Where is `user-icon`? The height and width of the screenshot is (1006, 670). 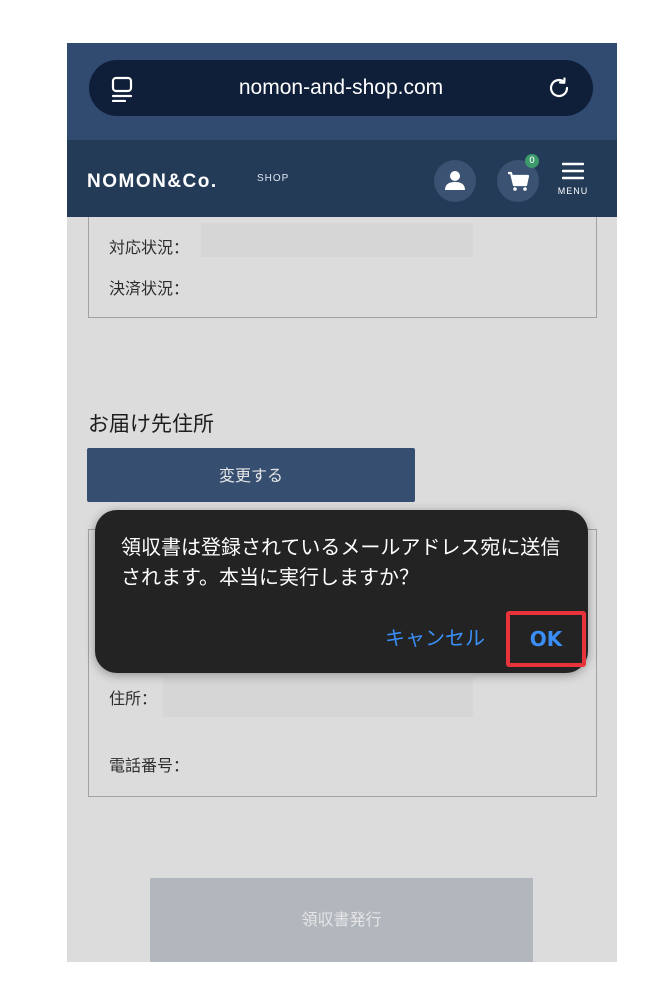 user-icon is located at coordinates (455, 180).